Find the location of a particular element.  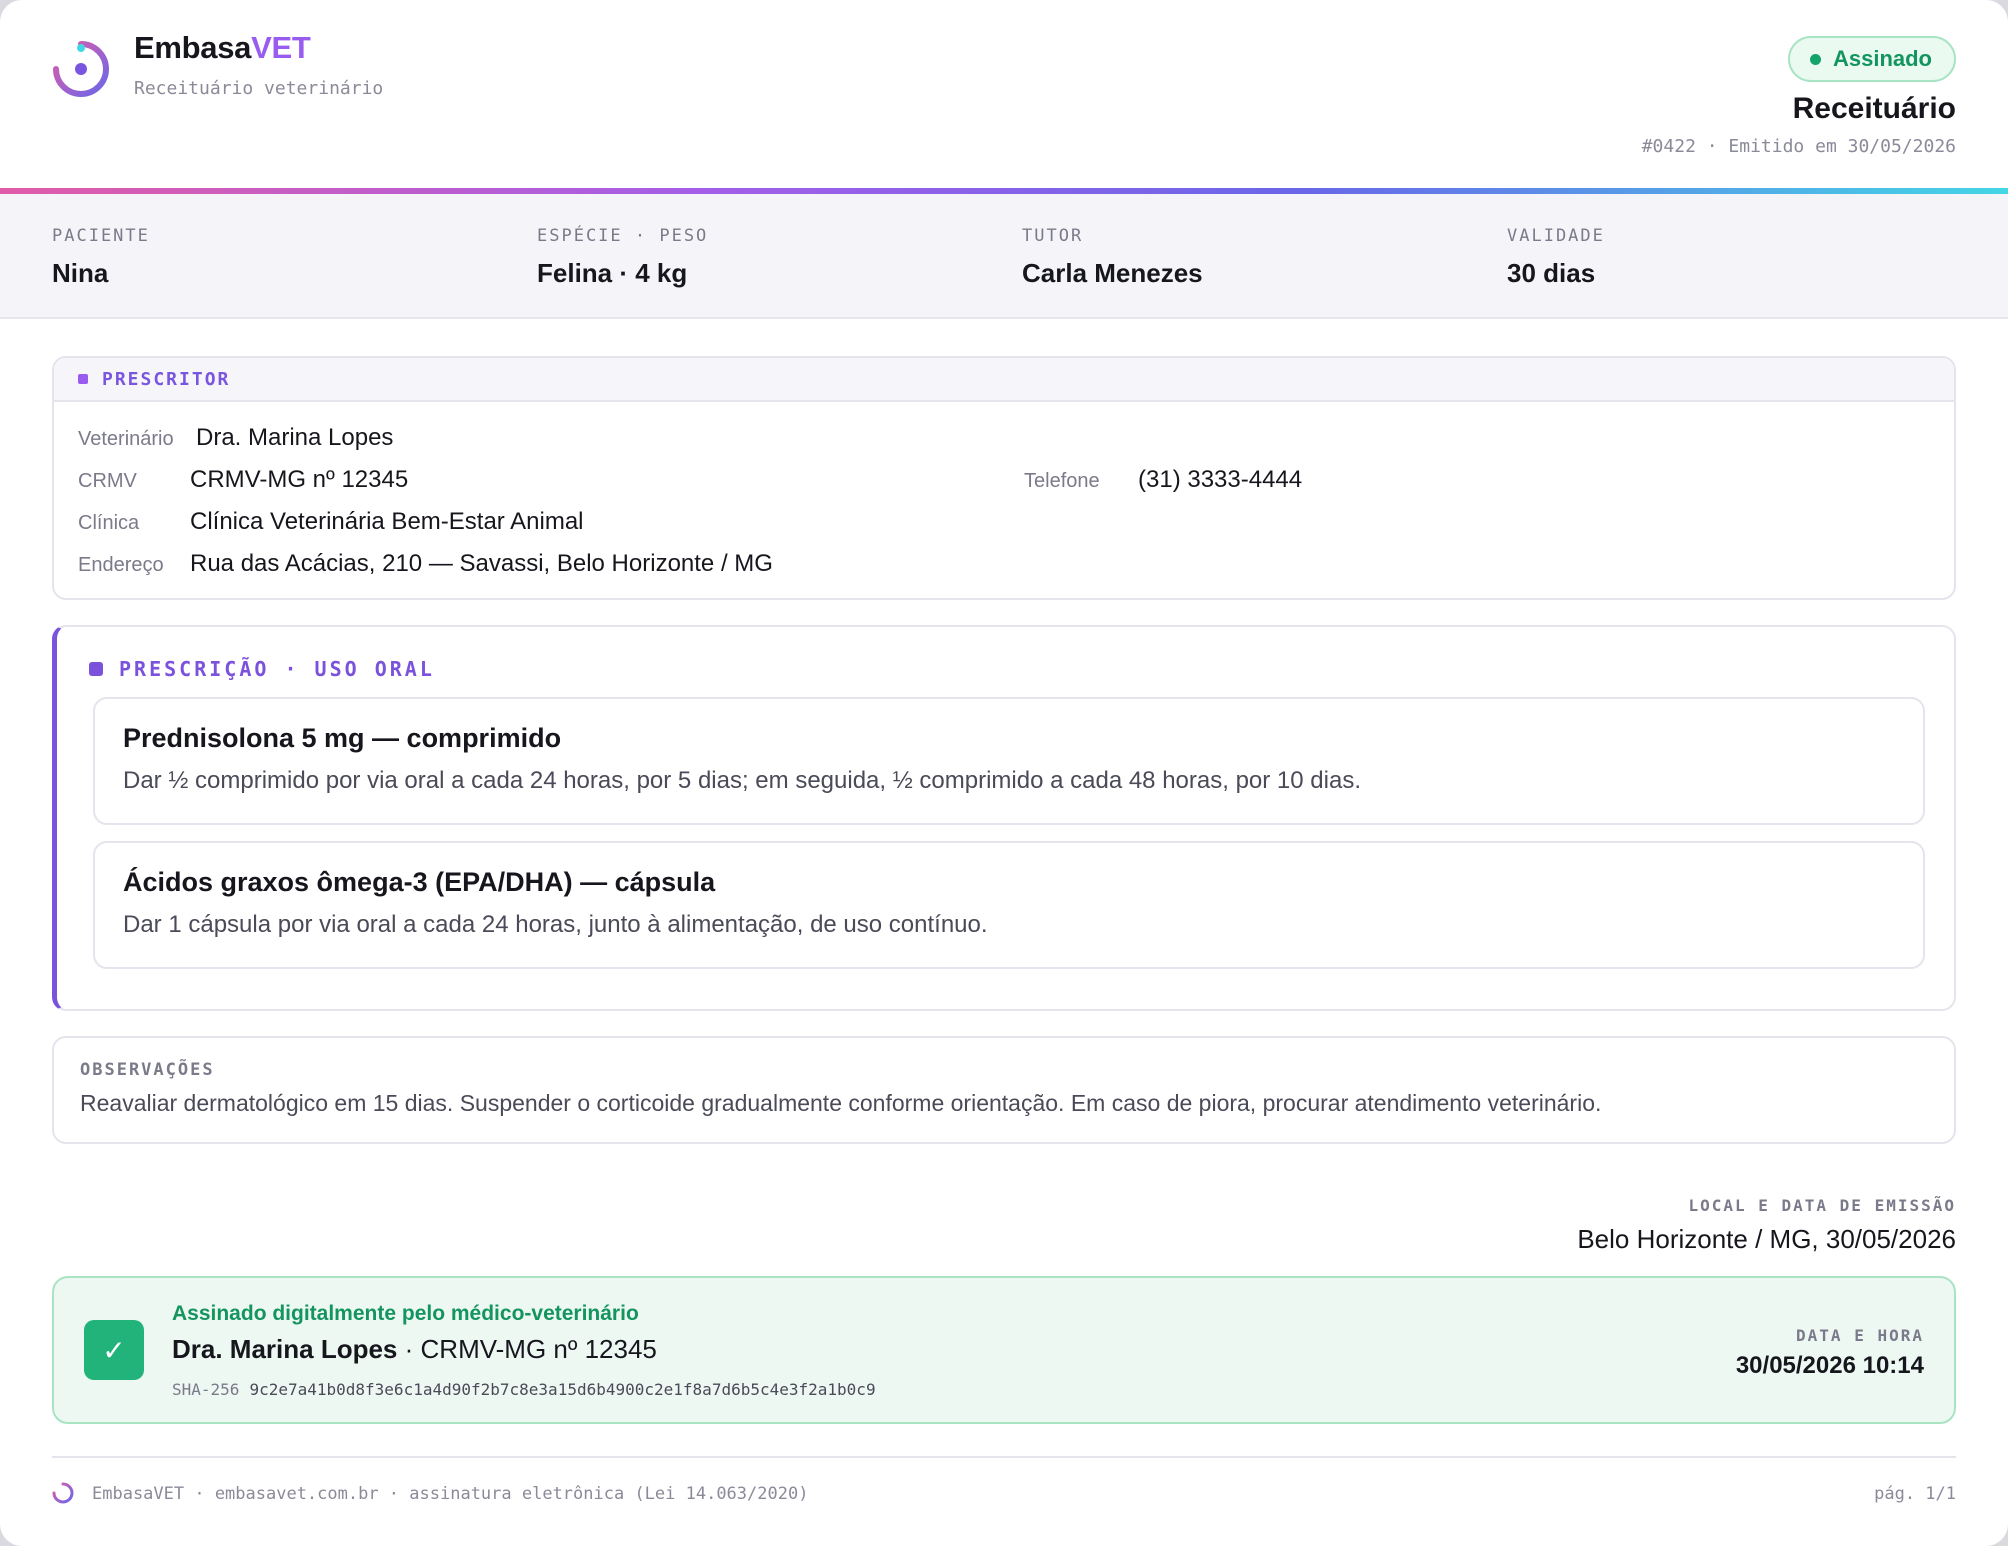

prescriber-card-header: PRESCRITOR is located at coordinates (1004, 380).